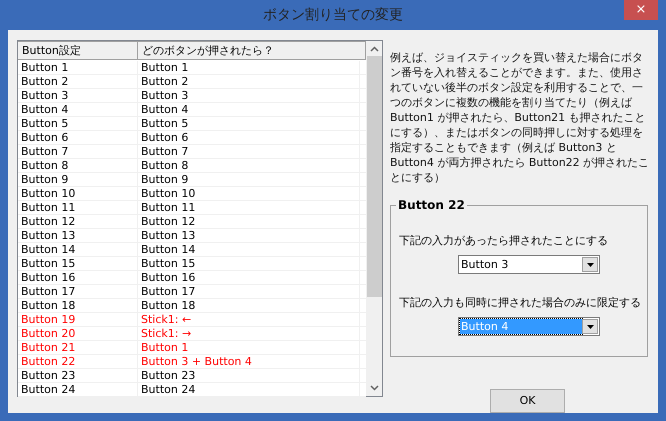  What do you see at coordinates (249, 319) in the screenshot?
I see `table-cell: Stick1: ←` at bounding box center [249, 319].